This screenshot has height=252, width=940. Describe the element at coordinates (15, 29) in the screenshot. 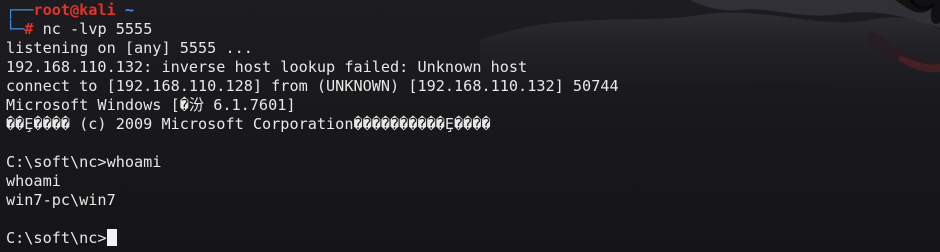

I see `prompt-corner-bottom: └─` at that location.